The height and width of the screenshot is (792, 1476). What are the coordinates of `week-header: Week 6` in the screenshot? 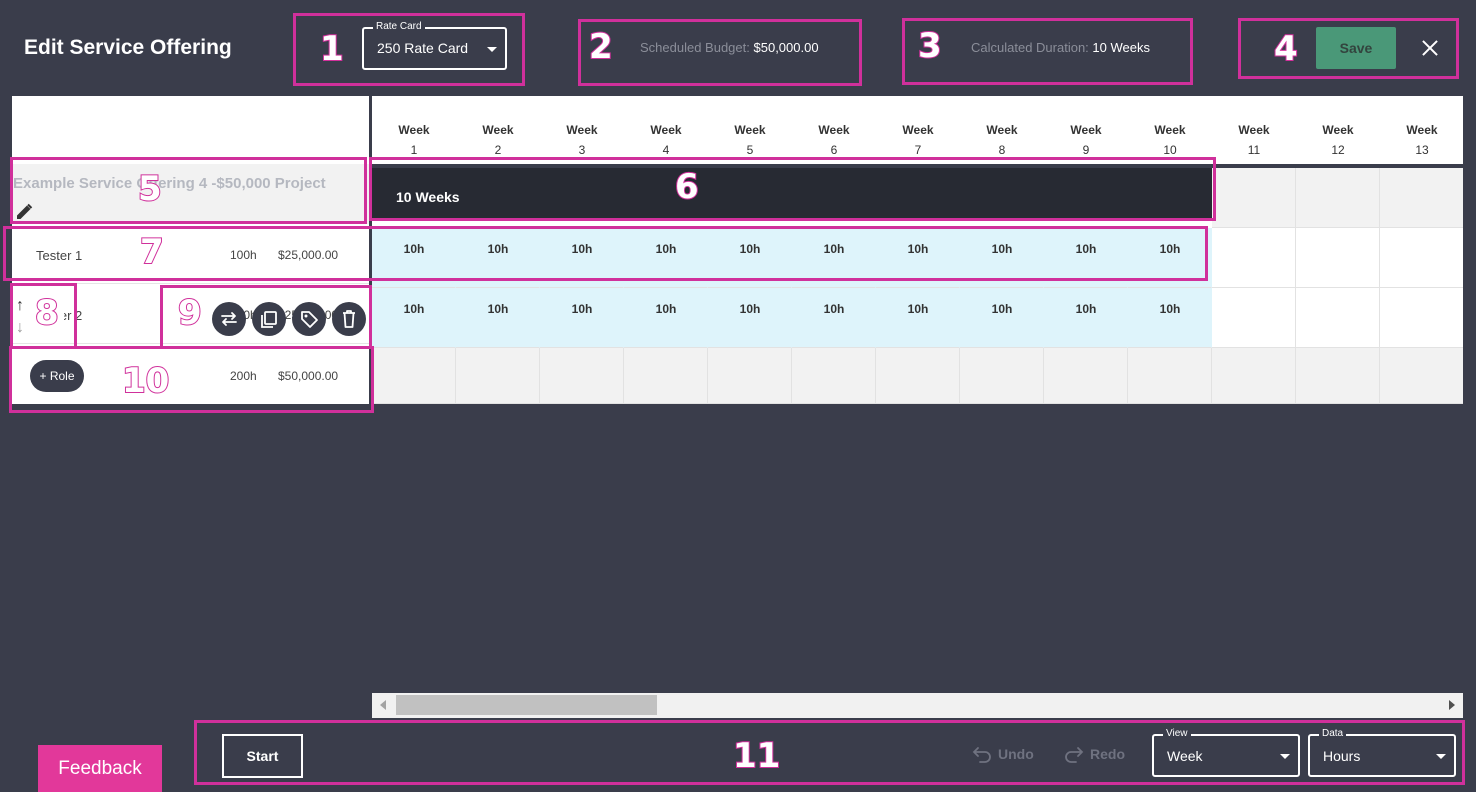 It's located at (834, 140).